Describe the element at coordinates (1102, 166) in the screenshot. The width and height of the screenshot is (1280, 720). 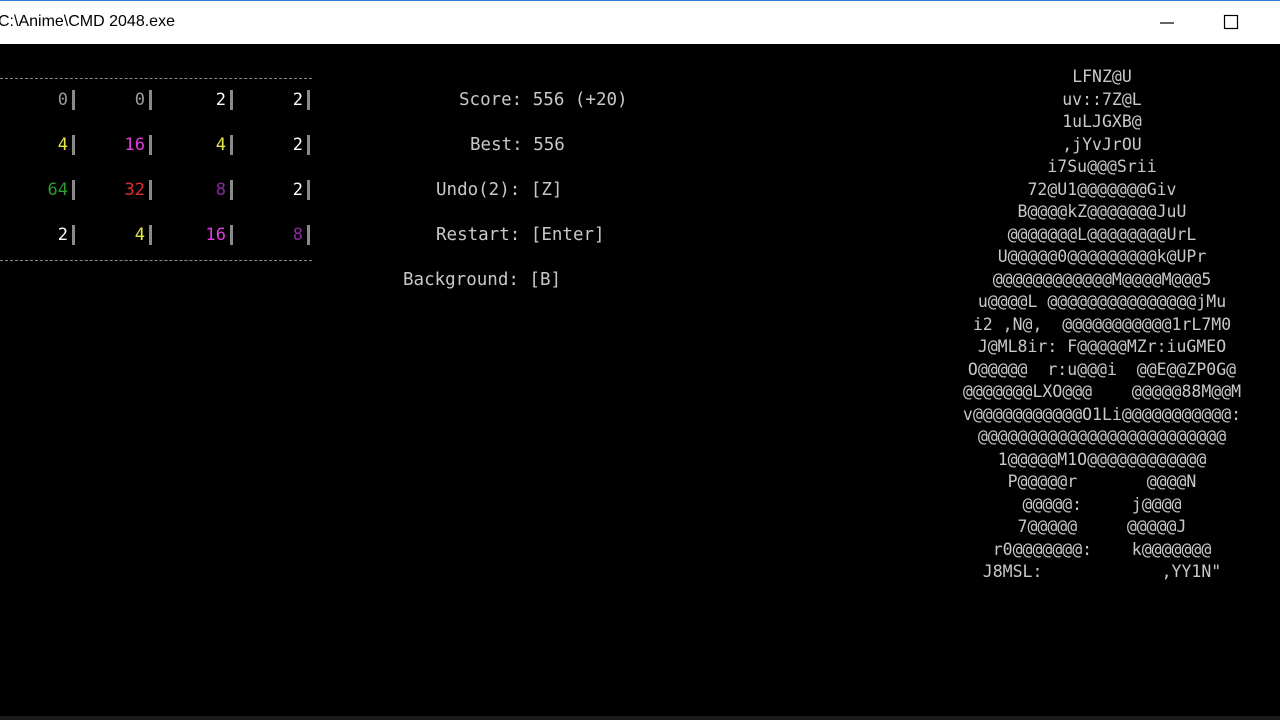
I see `ascii-art-line: i7Su@@@Srii` at that location.